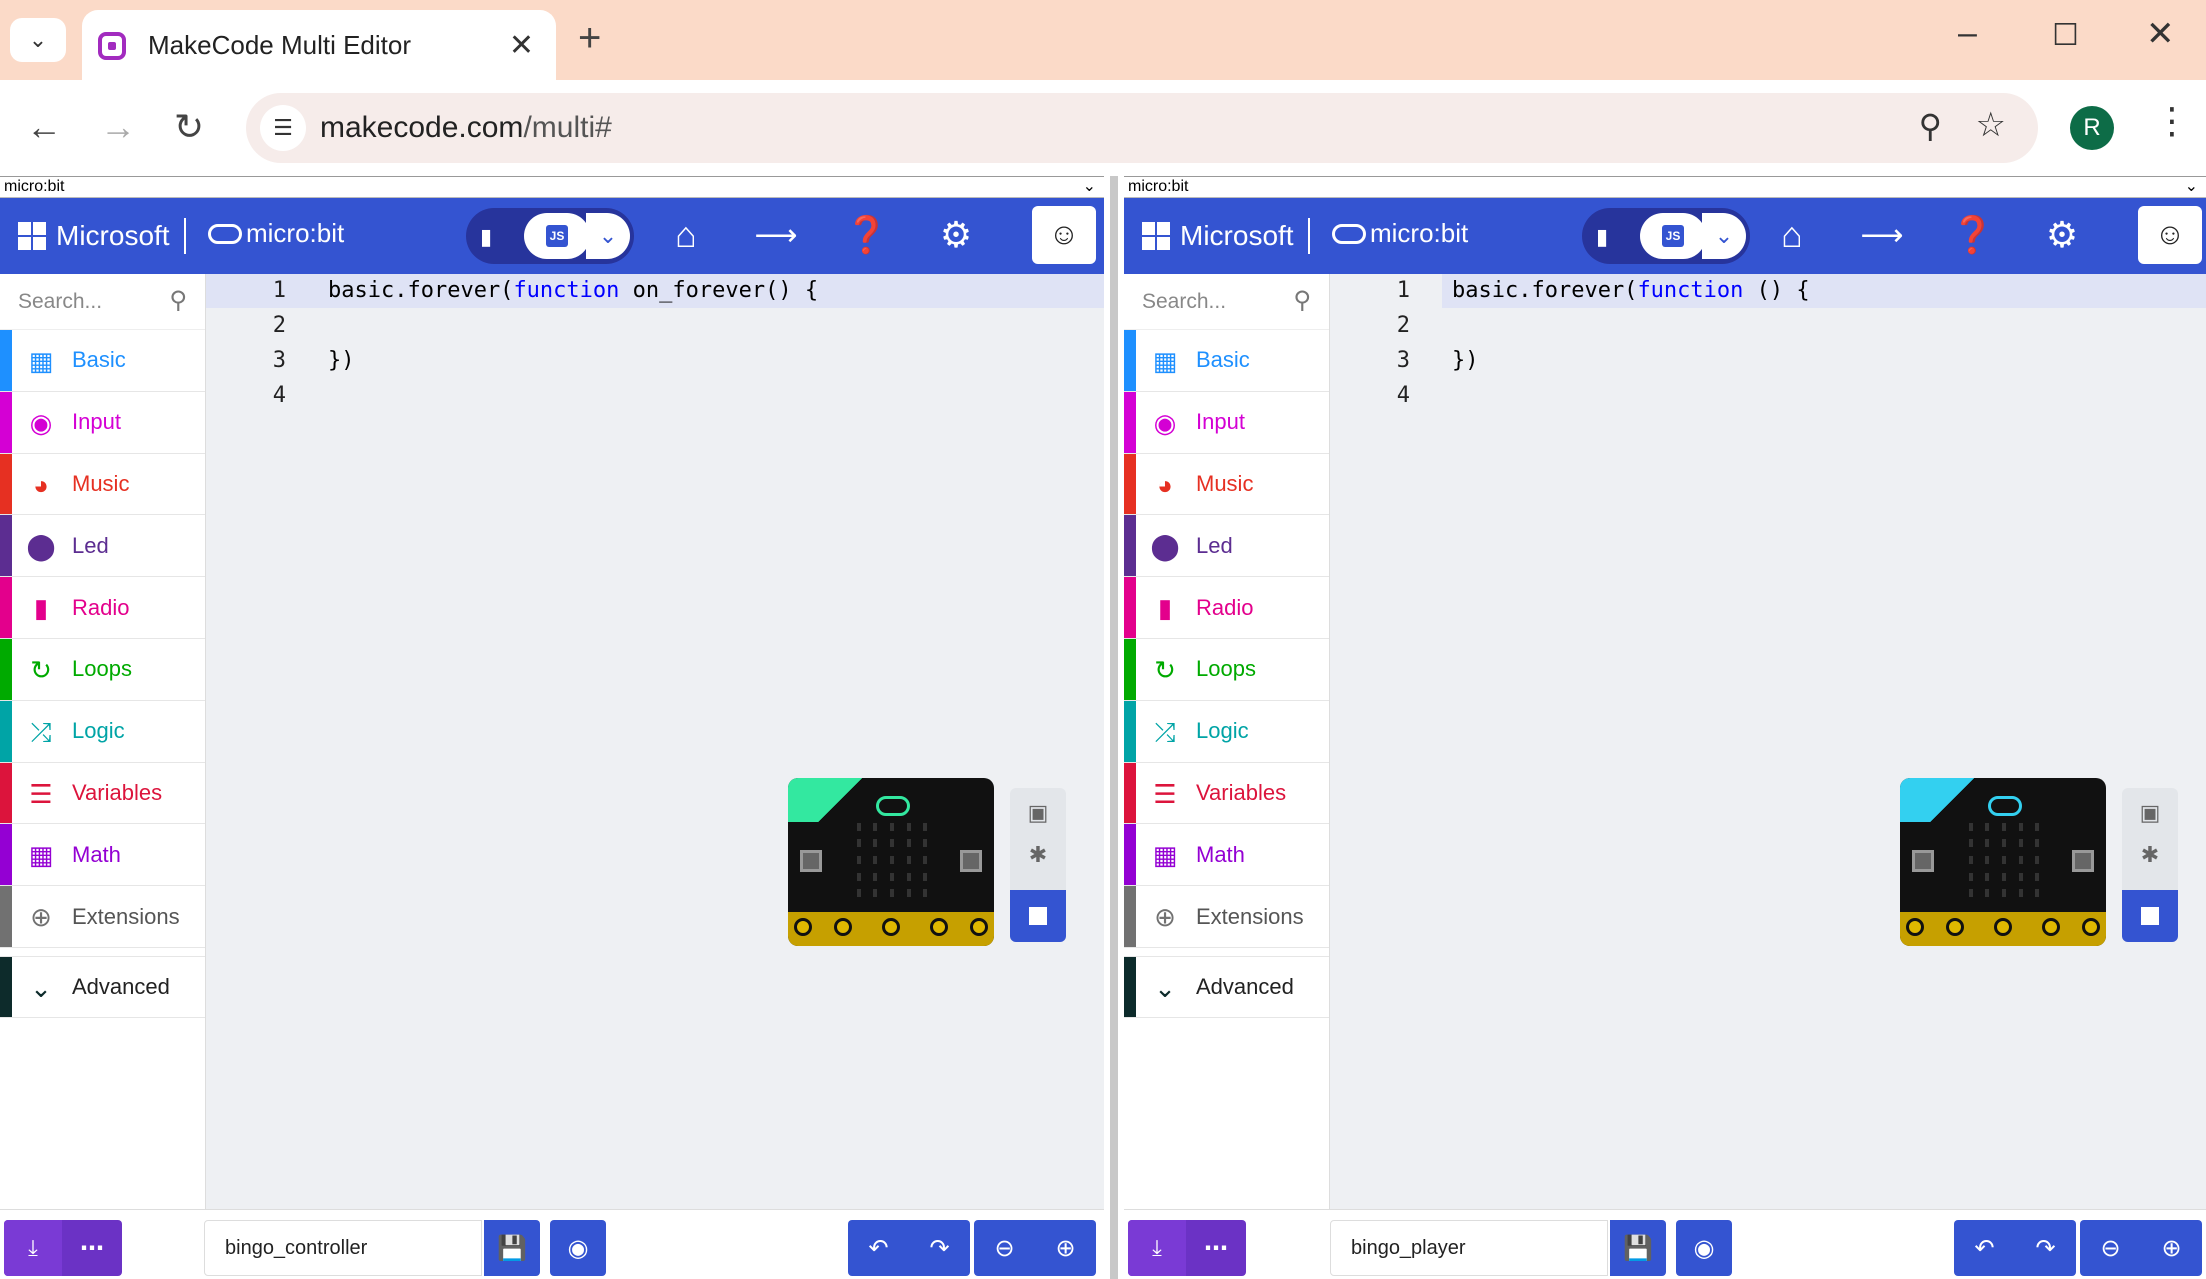  I want to click on project-name-input: bingo_controller, so click(343, 1248).